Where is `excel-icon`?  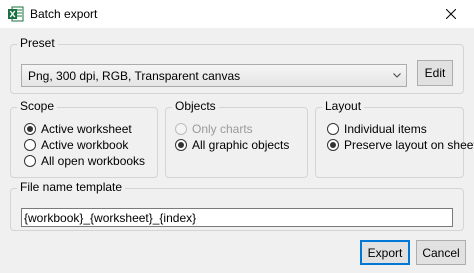 excel-icon is located at coordinates (16, 14).